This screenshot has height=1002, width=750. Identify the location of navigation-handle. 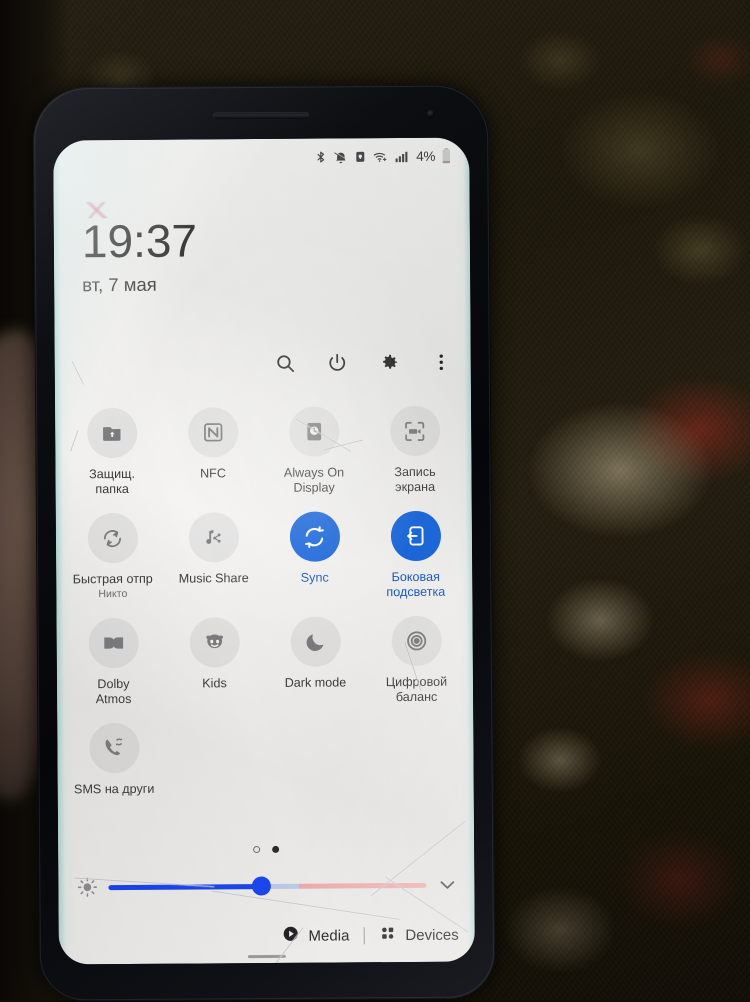
(266, 956).